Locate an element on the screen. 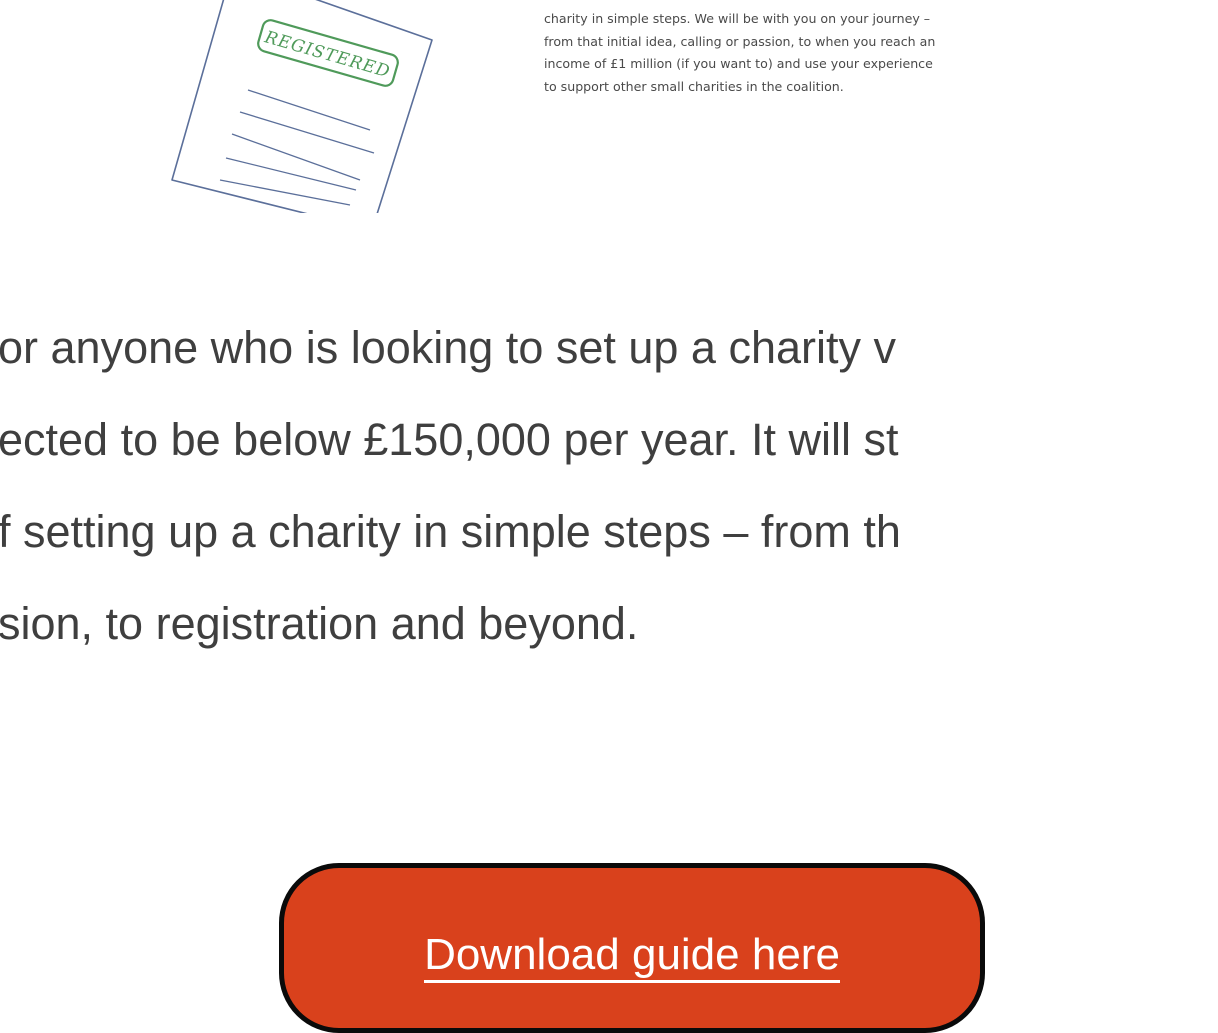 The width and height of the screenshot is (1218, 1033). intro-line: sion, to registration and beyond. is located at coordinates (319, 623).